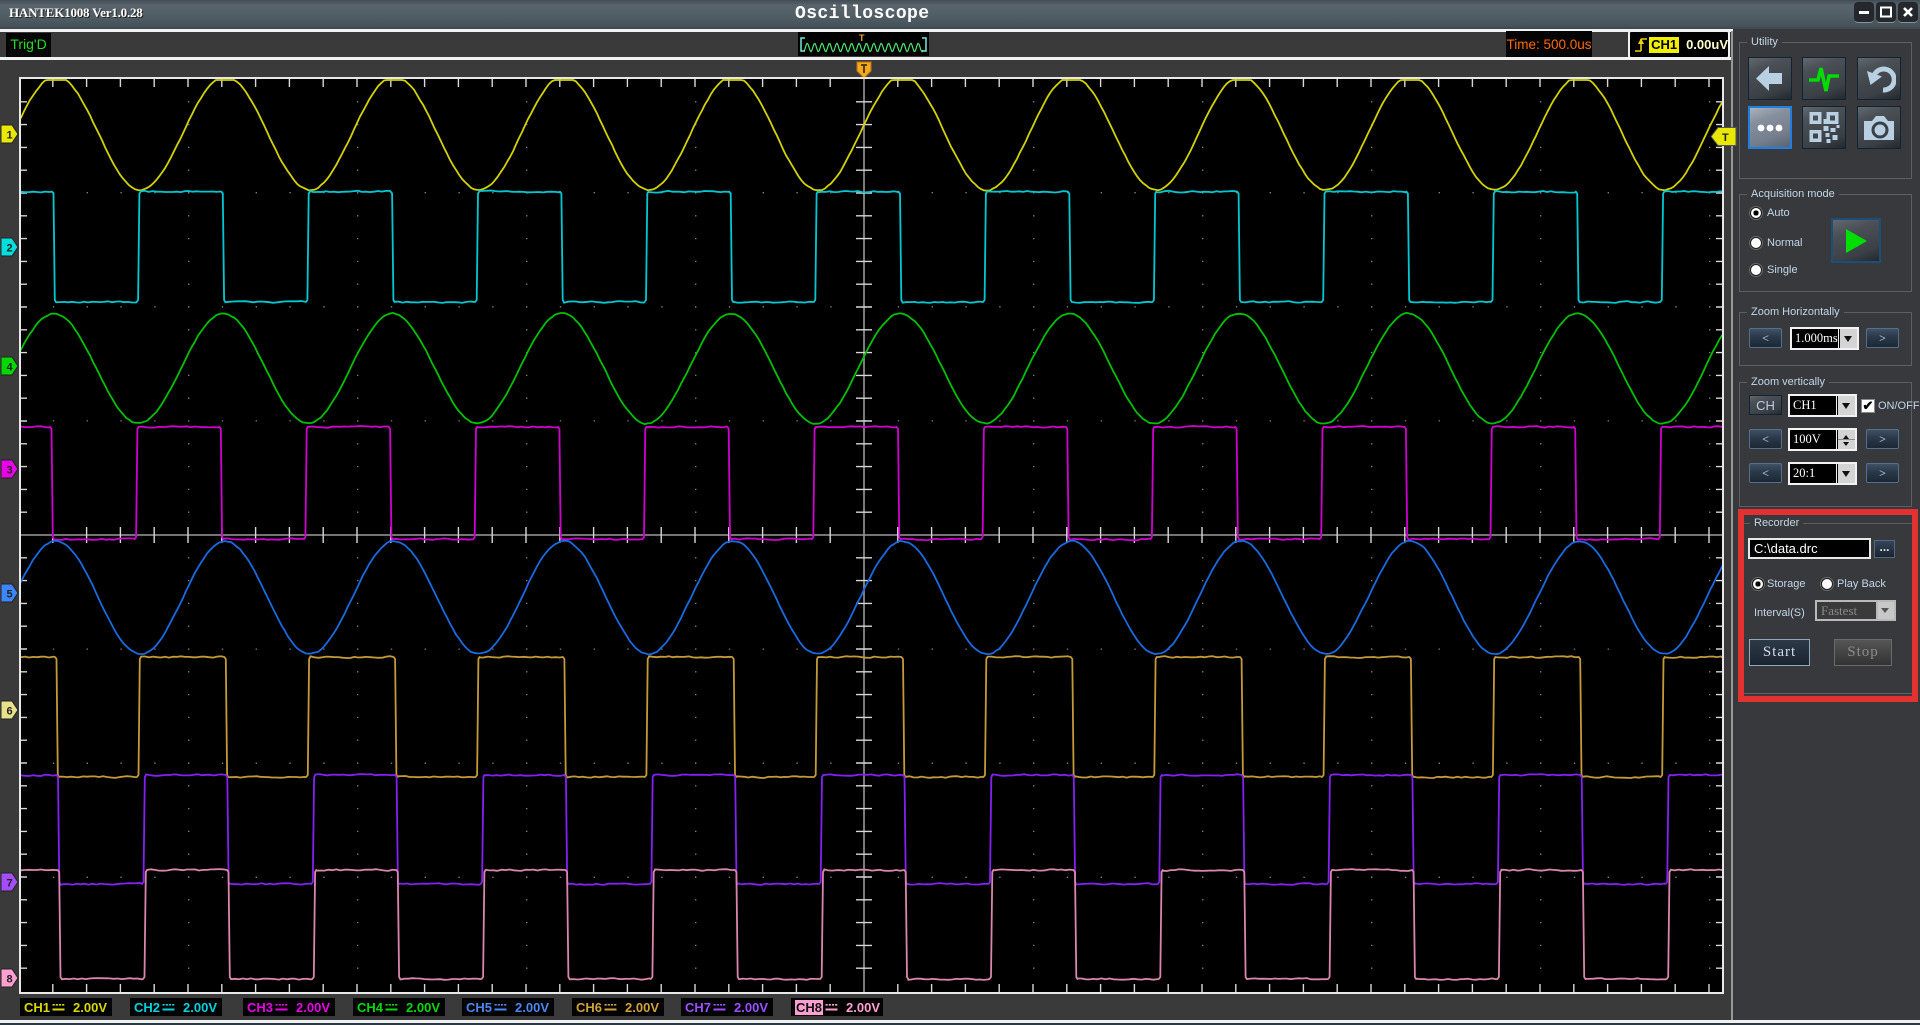 This screenshot has width=1920, height=1025. I want to click on svg-text: 4, so click(10, 368).